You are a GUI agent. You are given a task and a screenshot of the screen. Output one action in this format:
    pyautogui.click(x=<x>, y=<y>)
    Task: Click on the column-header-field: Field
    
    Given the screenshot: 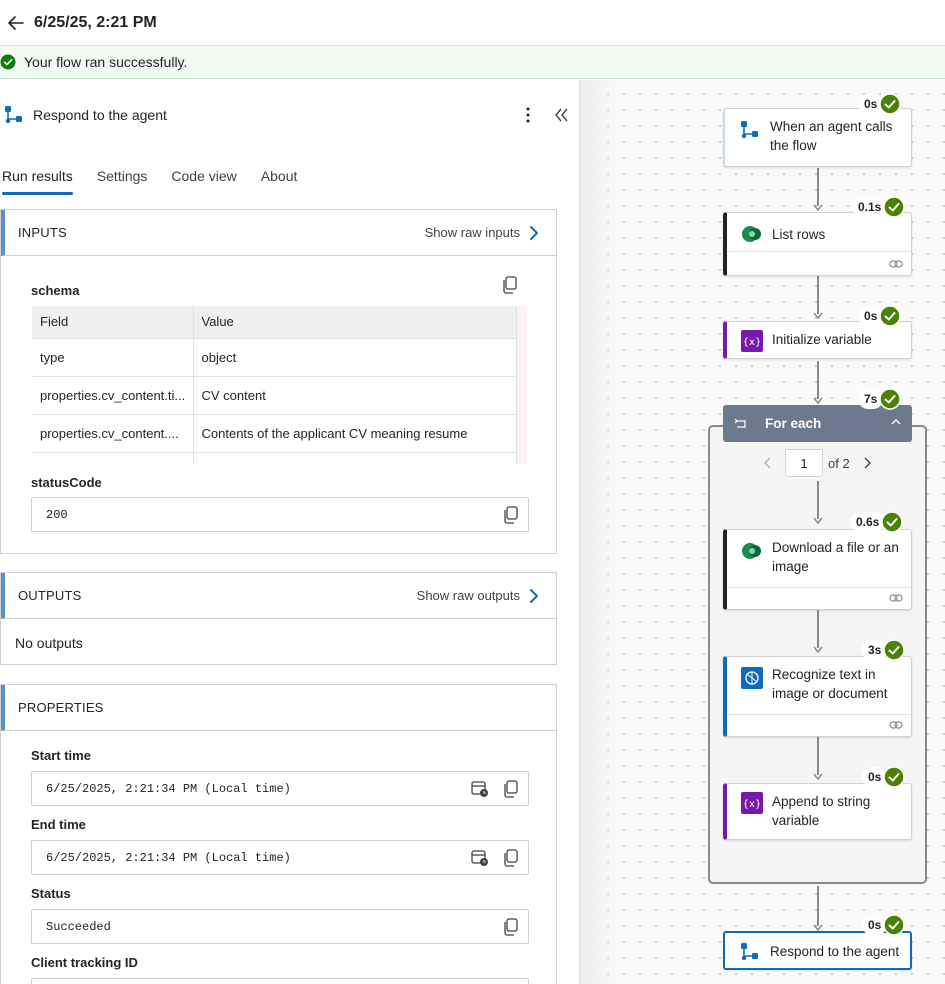 What is the action you would take?
    pyautogui.click(x=113, y=322)
    